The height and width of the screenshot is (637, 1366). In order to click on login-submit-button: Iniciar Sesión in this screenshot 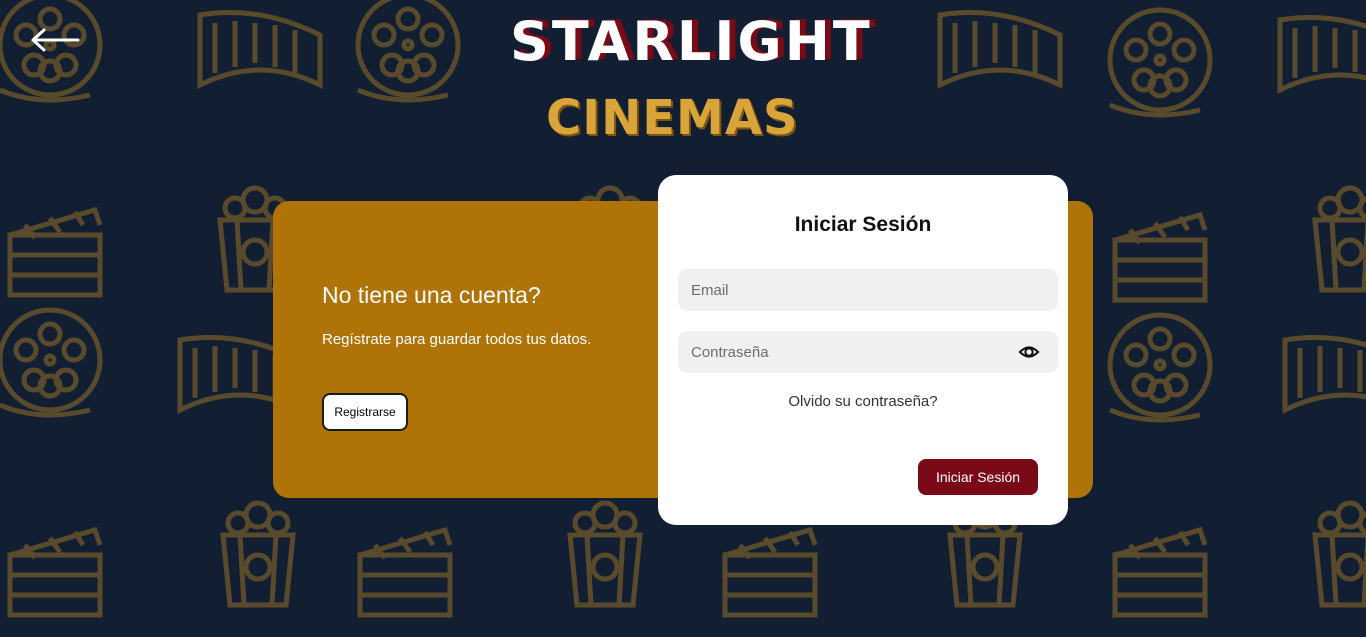, I will do `click(978, 477)`.